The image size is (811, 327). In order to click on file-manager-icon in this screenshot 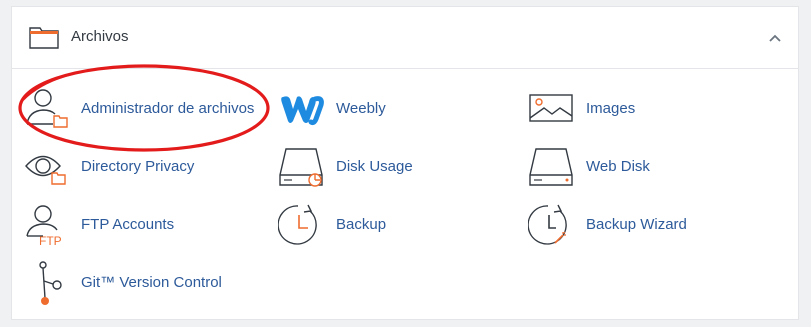, I will do `click(47, 108)`.